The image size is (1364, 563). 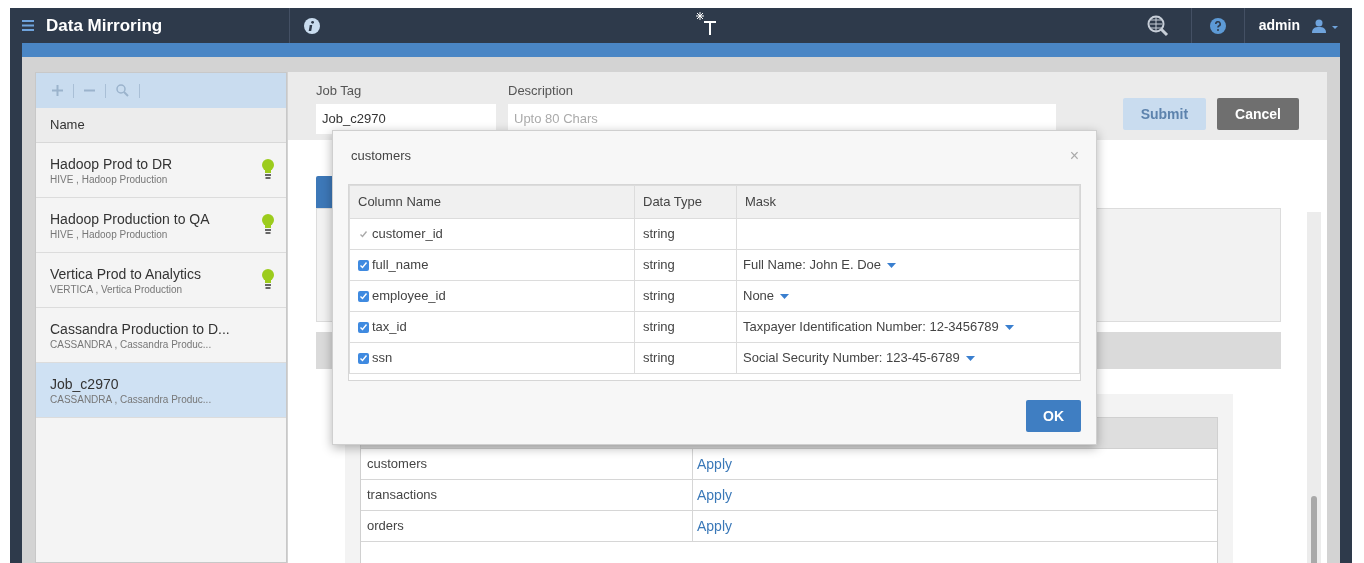 What do you see at coordinates (117, 289) in the screenshot?
I see `job-source: VERTICA , Vertica Production` at bounding box center [117, 289].